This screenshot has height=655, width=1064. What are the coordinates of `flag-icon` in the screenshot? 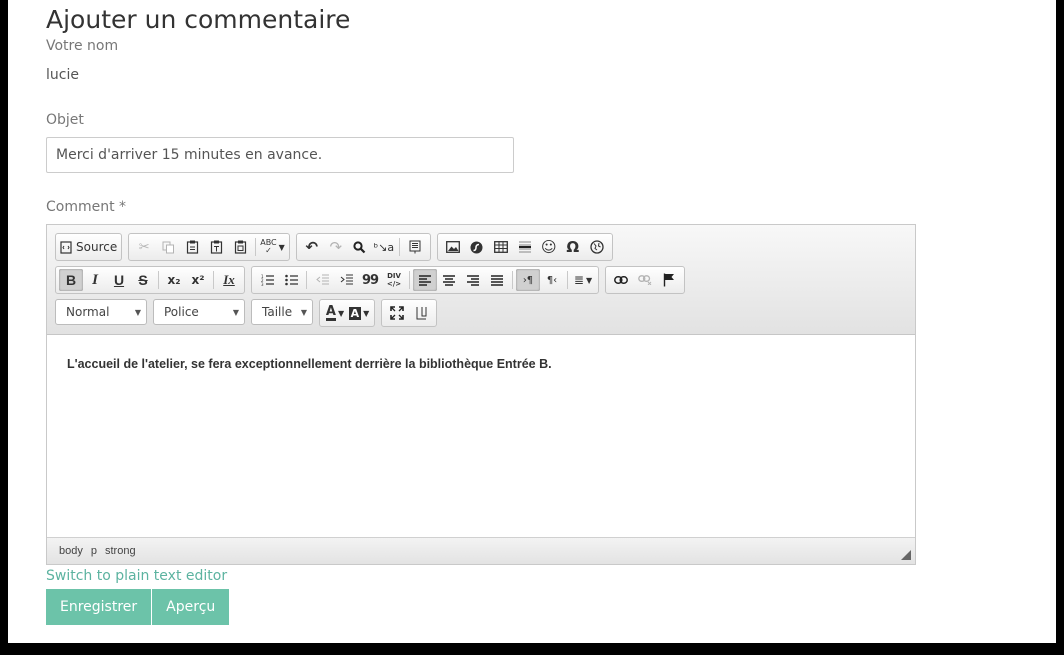 It's located at (668, 280).